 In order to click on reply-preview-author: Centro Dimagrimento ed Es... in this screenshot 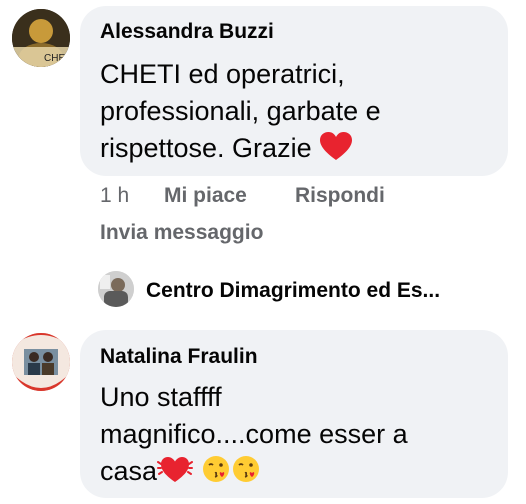, I will do `click(293, 291)`.